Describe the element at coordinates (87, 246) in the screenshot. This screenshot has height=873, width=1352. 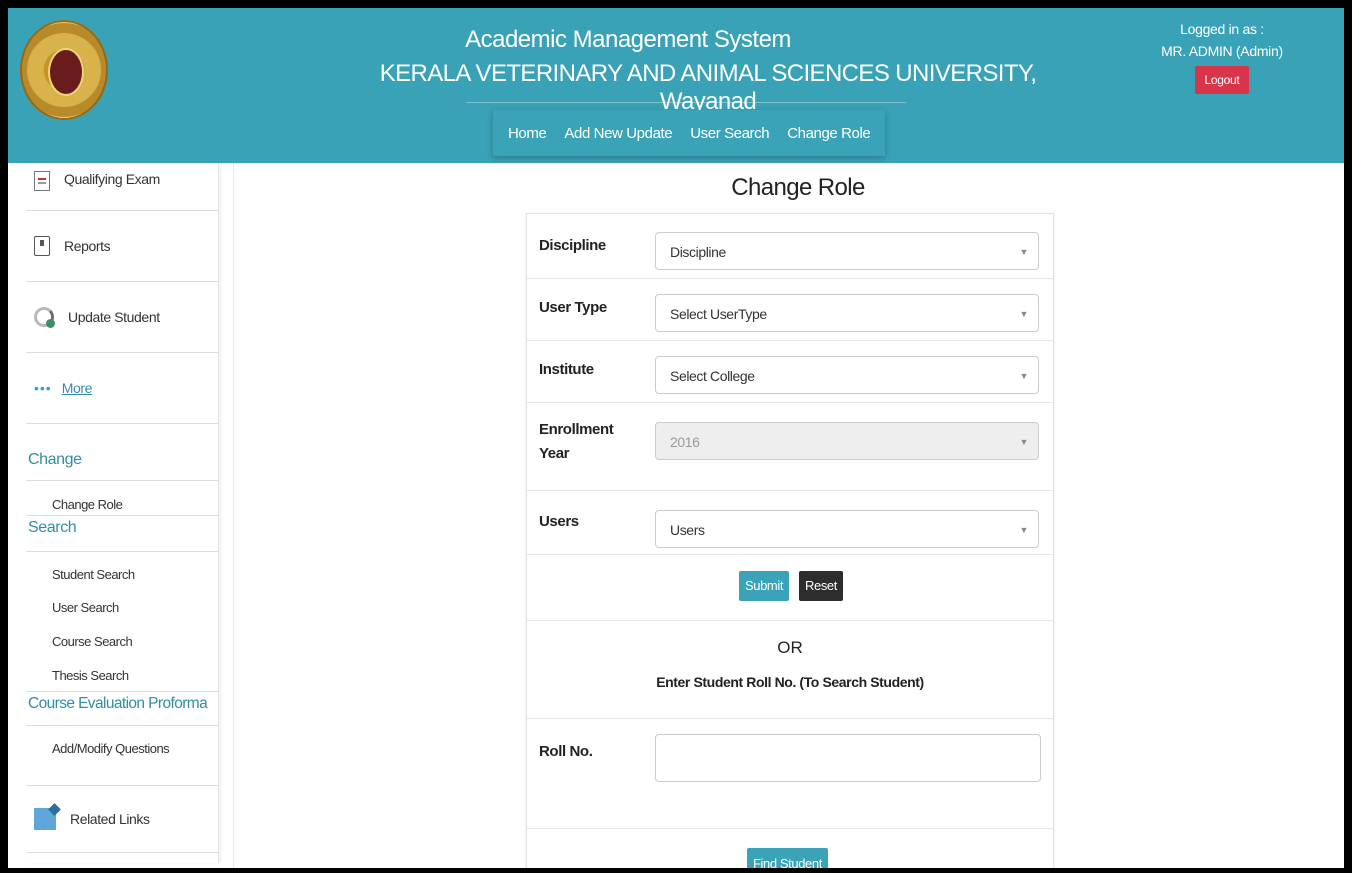
I see `sidebar-item-label: Reports` at that location.